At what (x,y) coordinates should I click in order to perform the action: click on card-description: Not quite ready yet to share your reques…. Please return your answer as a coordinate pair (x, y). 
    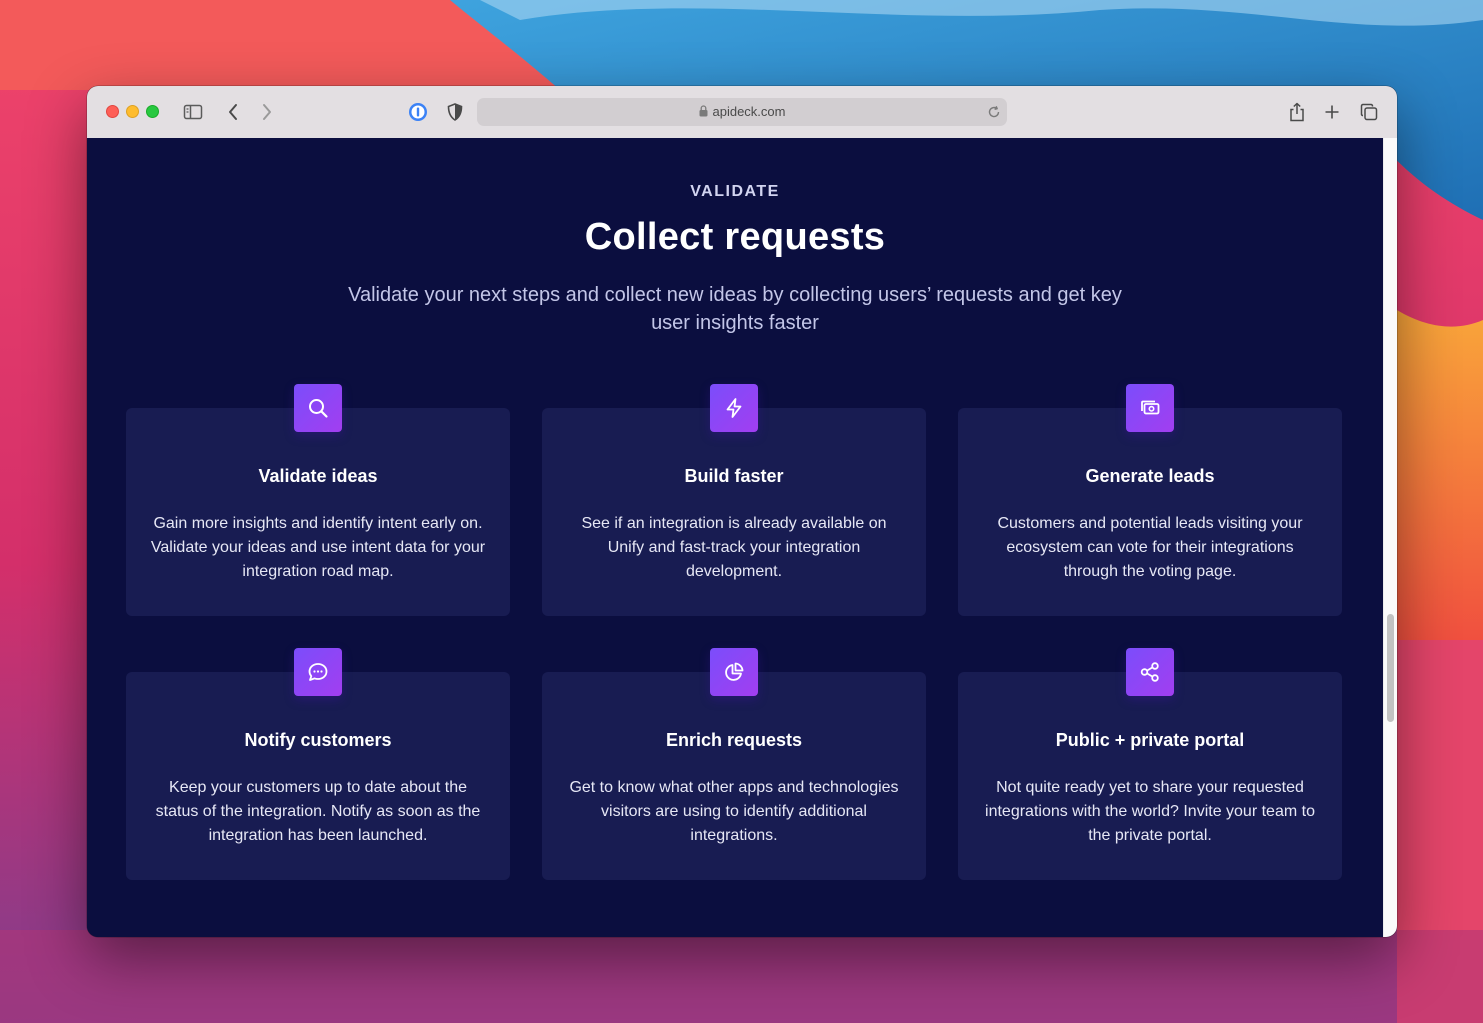
    Looking at the image, I should click on (1150, 811).